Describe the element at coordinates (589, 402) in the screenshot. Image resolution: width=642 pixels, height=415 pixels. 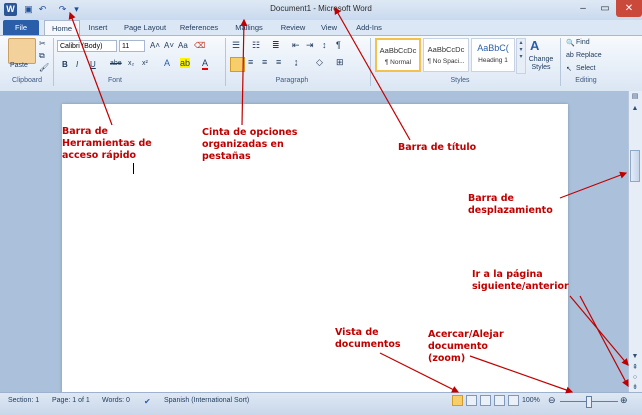
I see `zoom-slider-thumb` at that location.